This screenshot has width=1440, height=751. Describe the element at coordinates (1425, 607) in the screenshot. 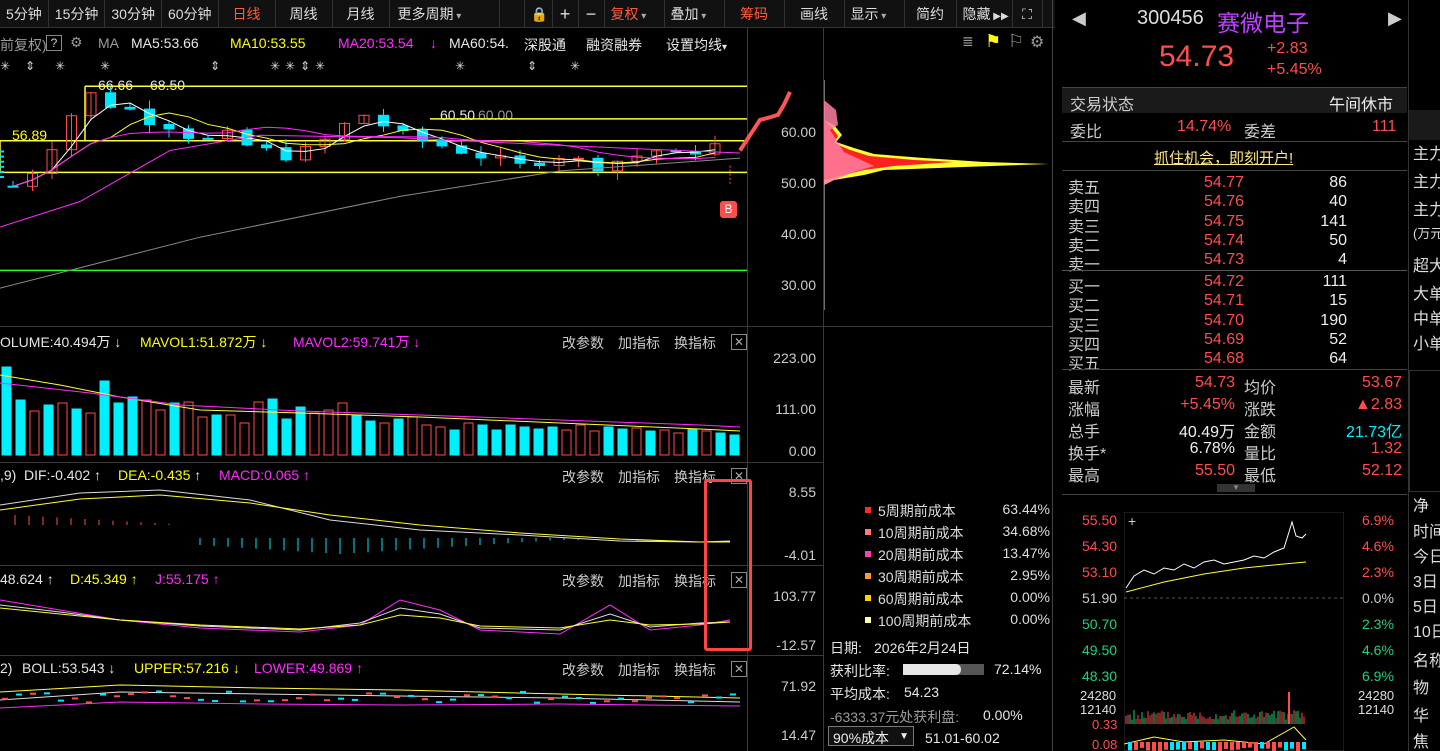

I see `fund-flow-item: 5日` at that location.